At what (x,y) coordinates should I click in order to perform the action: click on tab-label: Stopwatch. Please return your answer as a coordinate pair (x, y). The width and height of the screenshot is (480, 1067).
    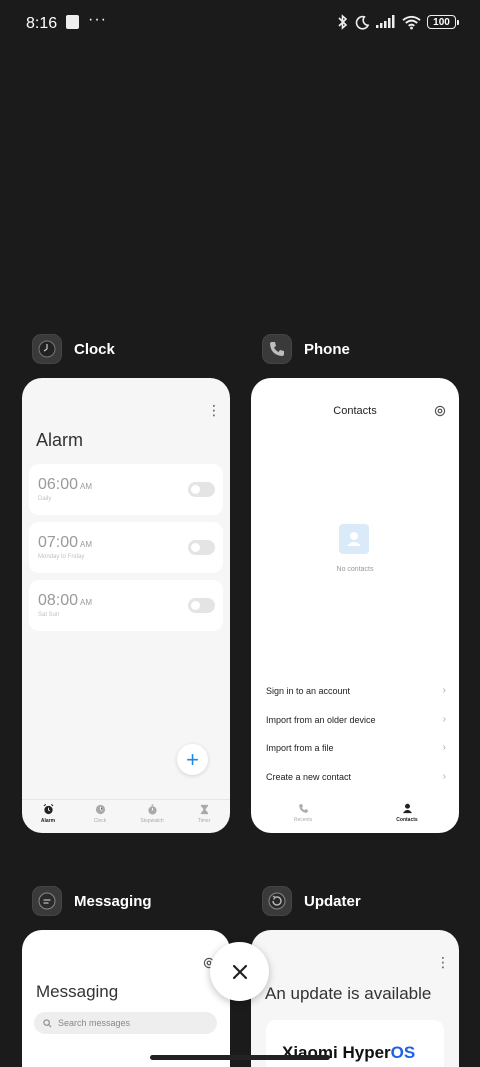
    Looking at the image, I should click on (152, 821).